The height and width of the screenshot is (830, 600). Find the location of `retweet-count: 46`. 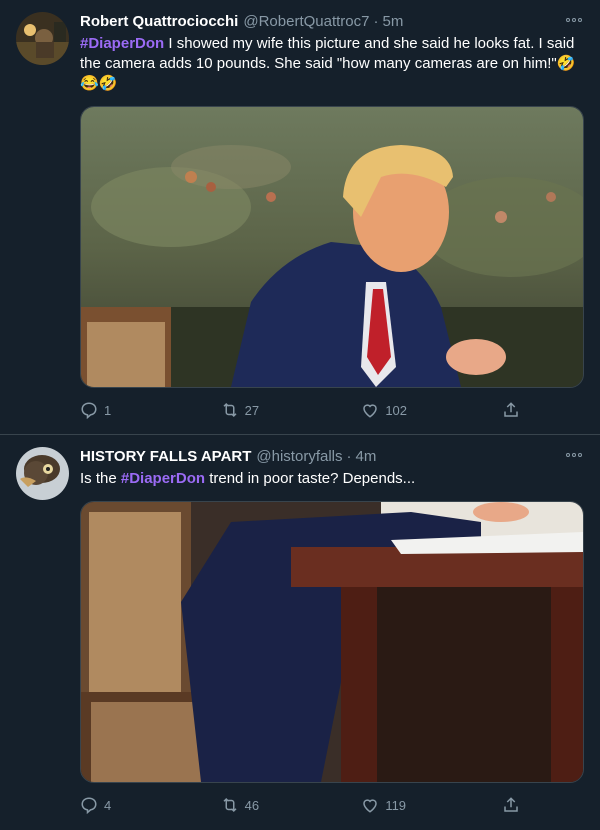

retweet-count: 46 is located at coordinates (252, 805).